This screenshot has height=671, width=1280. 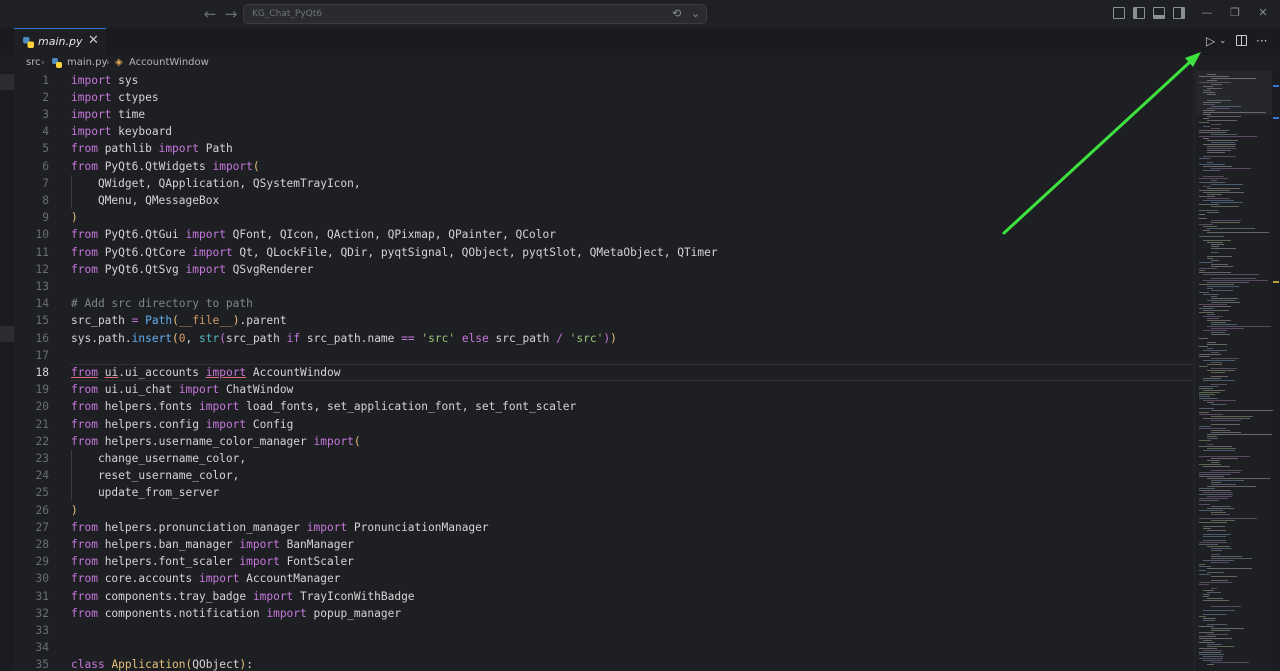 I want to click on command-center-text: KG_Chat_PyQt6, so click(x=287, y=14).